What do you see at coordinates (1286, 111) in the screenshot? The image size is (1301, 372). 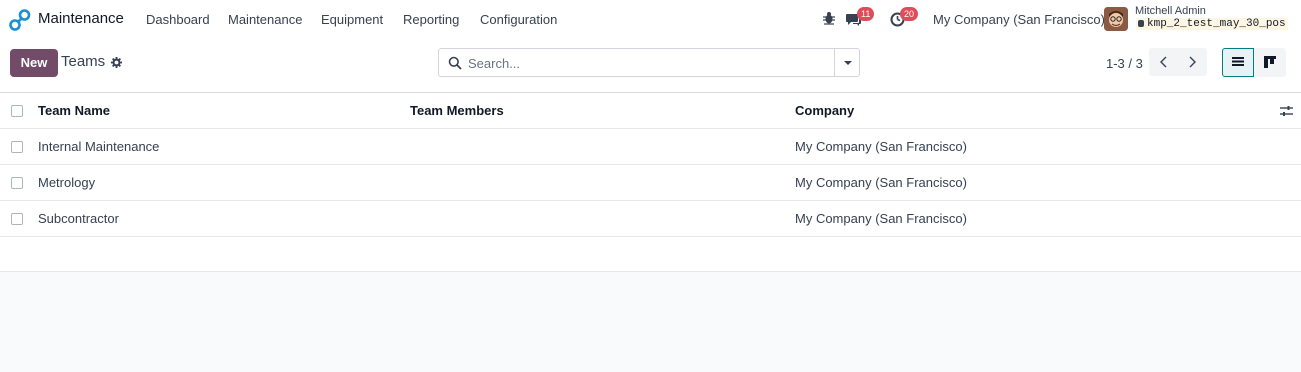 I see `optional-columns-toggle-icon` at bounding box center [1286, 111].